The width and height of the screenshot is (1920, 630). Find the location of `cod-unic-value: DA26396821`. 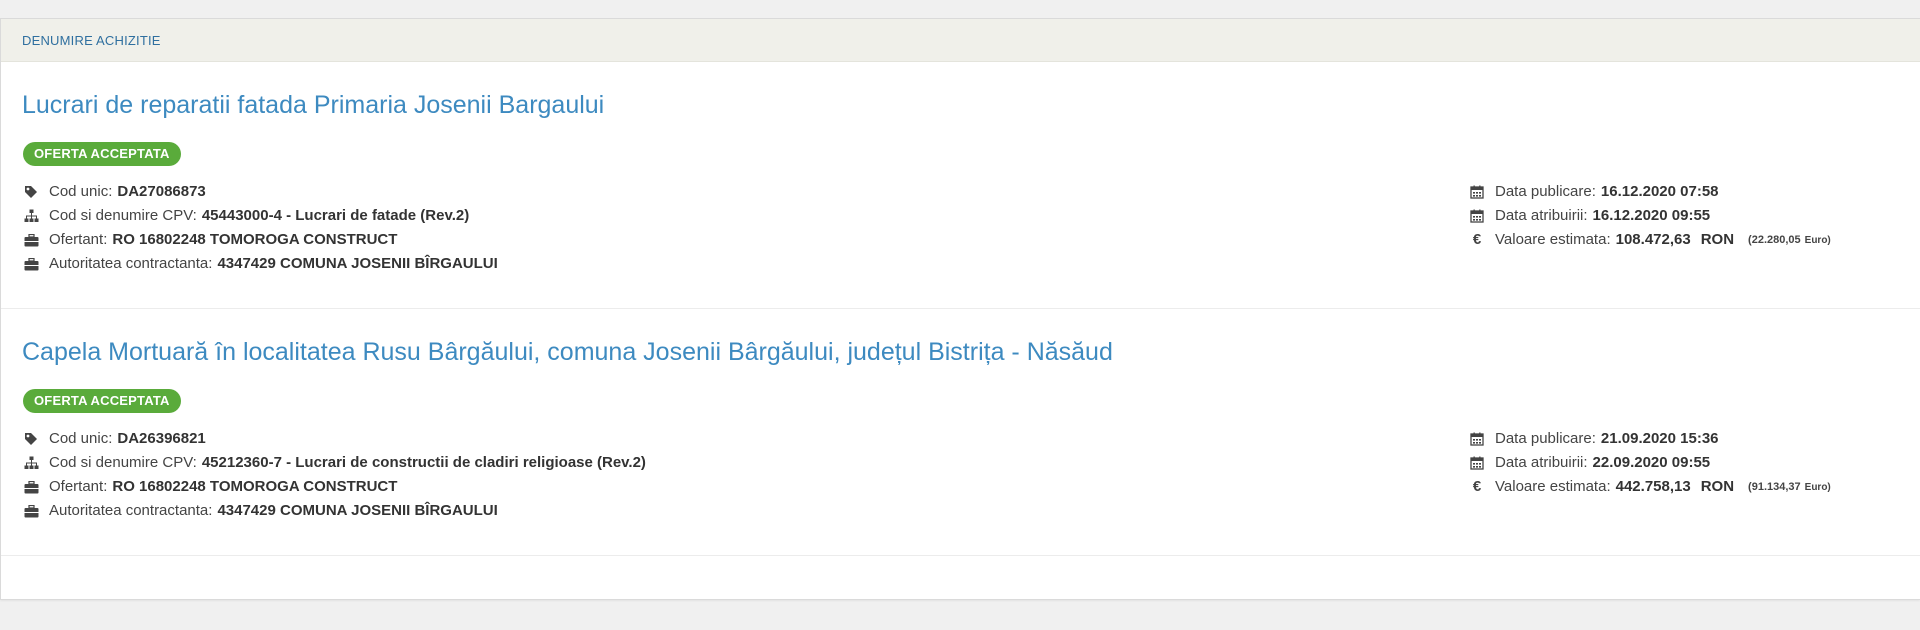

cod-unic-value: DA26396821 is located at coordinates (161, 438).